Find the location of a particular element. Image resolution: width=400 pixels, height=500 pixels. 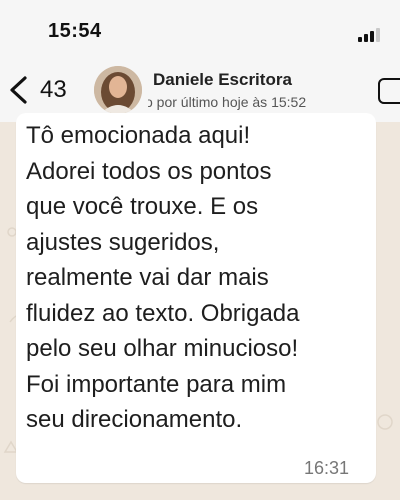

video-call-icon is located at coordinates (389, 91).